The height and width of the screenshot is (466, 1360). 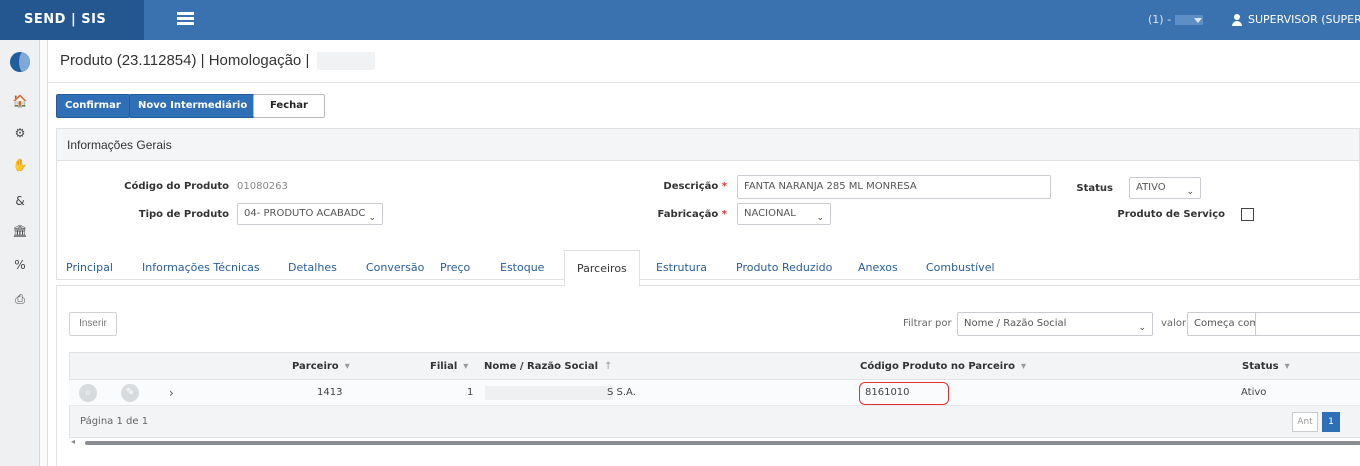 What do you see at coordinates (395, 268) in the screenshot?
I see `tab-conversion: Conversão` at bounding box center [395, 268].